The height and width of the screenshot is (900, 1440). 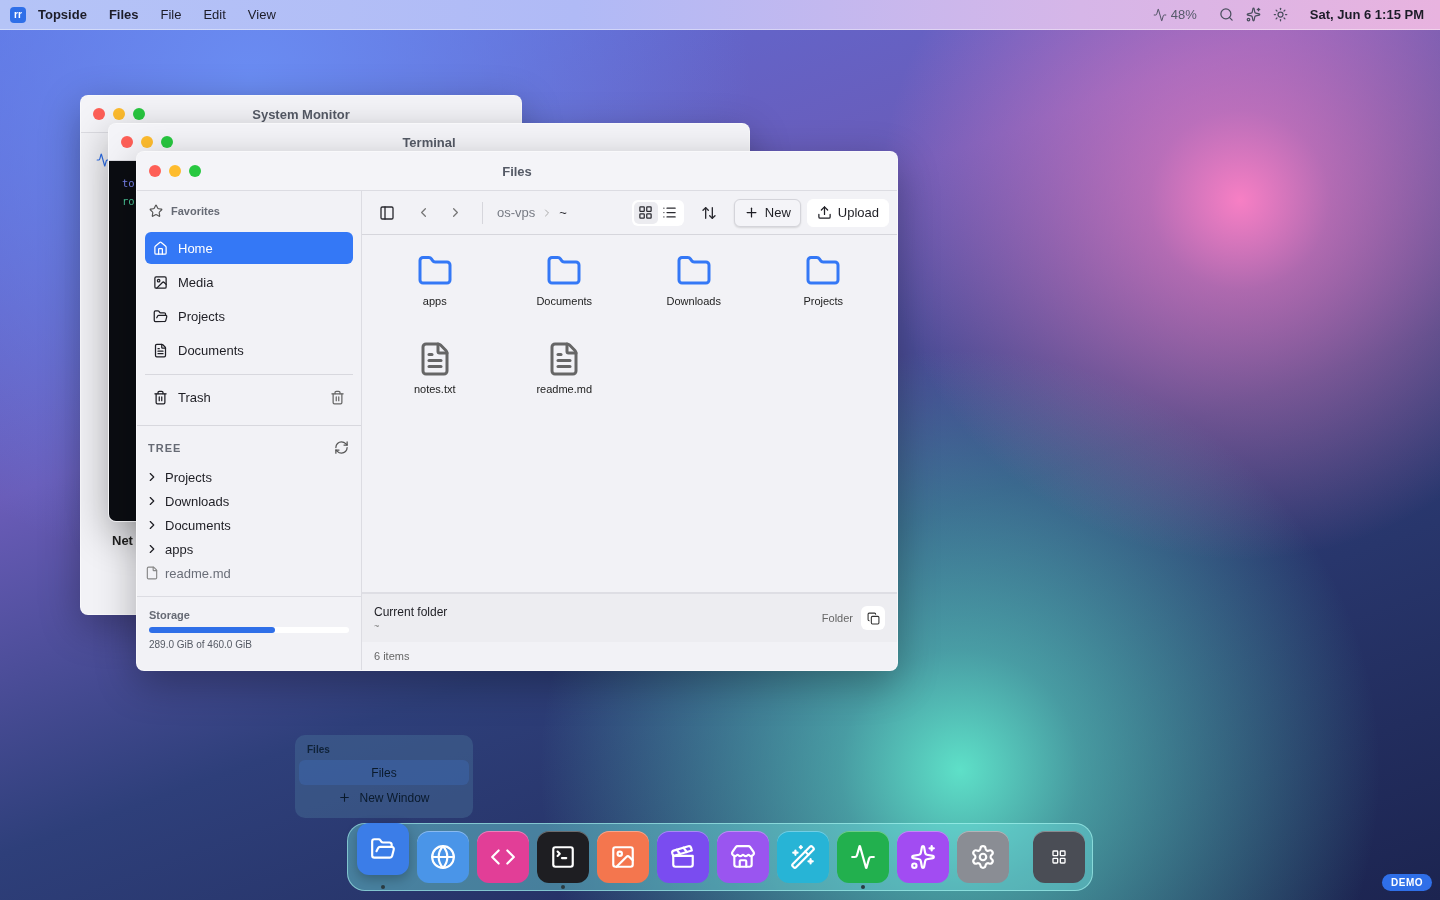 What do you see at coordinates (128, 201) in the screenshot?
I see `terminal-line: ro` at bounding box center [128, 201].